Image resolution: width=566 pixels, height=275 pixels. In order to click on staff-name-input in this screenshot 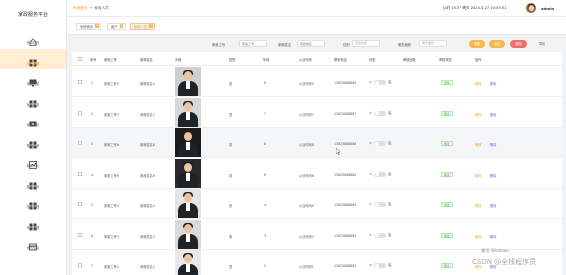, I will do `click(311, 43)`.